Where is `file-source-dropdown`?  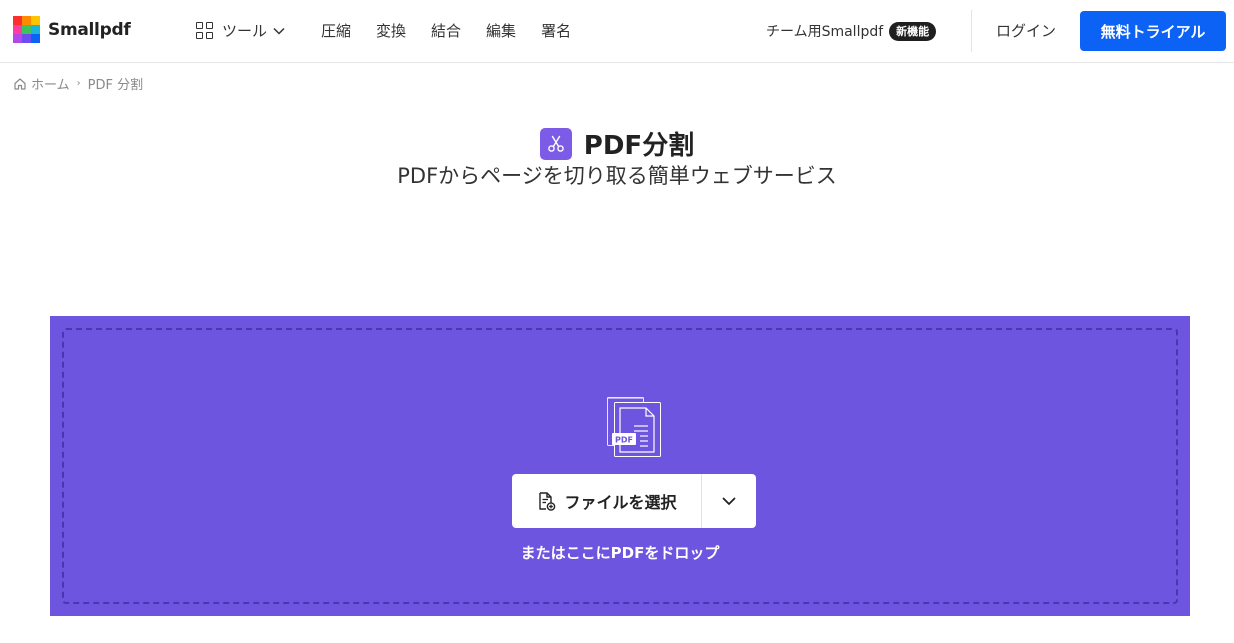
file-source-dropdown is located at coordinates (729, 501).